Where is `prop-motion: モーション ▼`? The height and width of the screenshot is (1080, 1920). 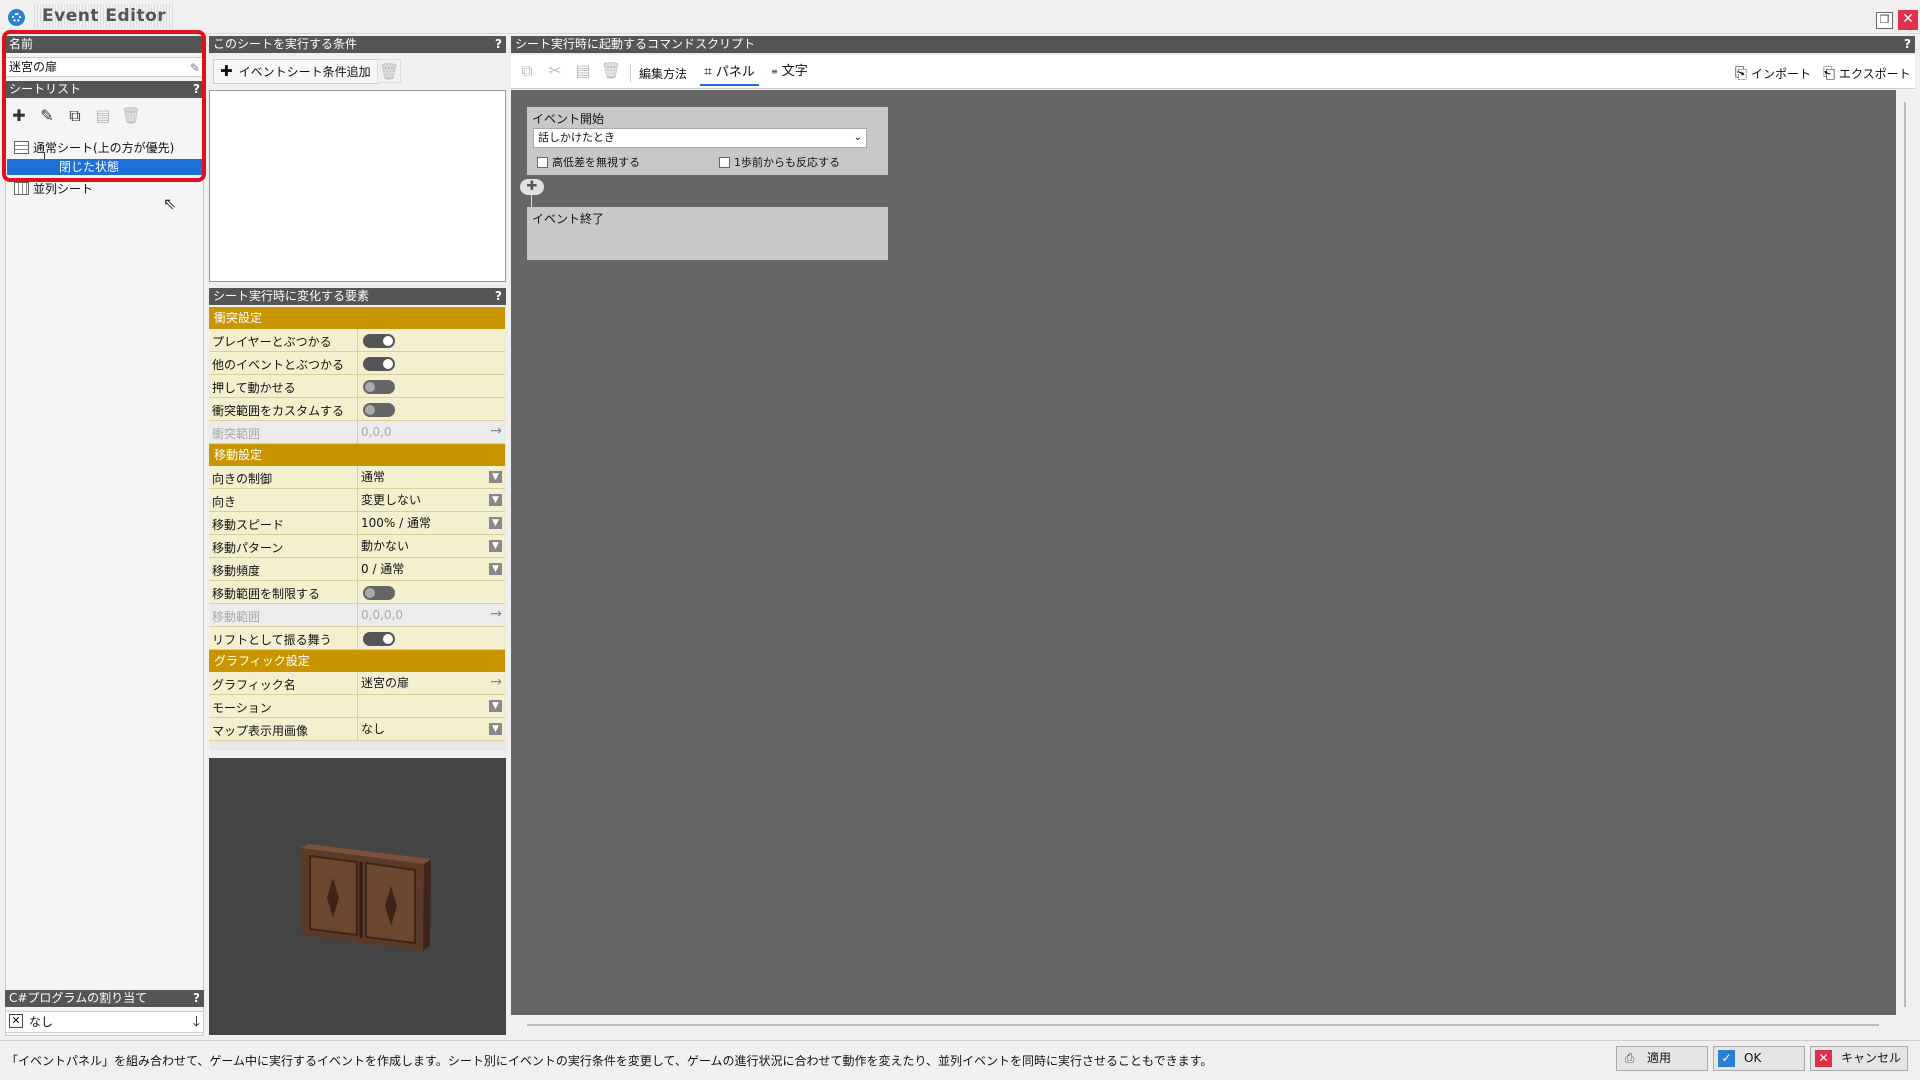 prop-motion: モーション ▼ is located at coordinates (357, 706).